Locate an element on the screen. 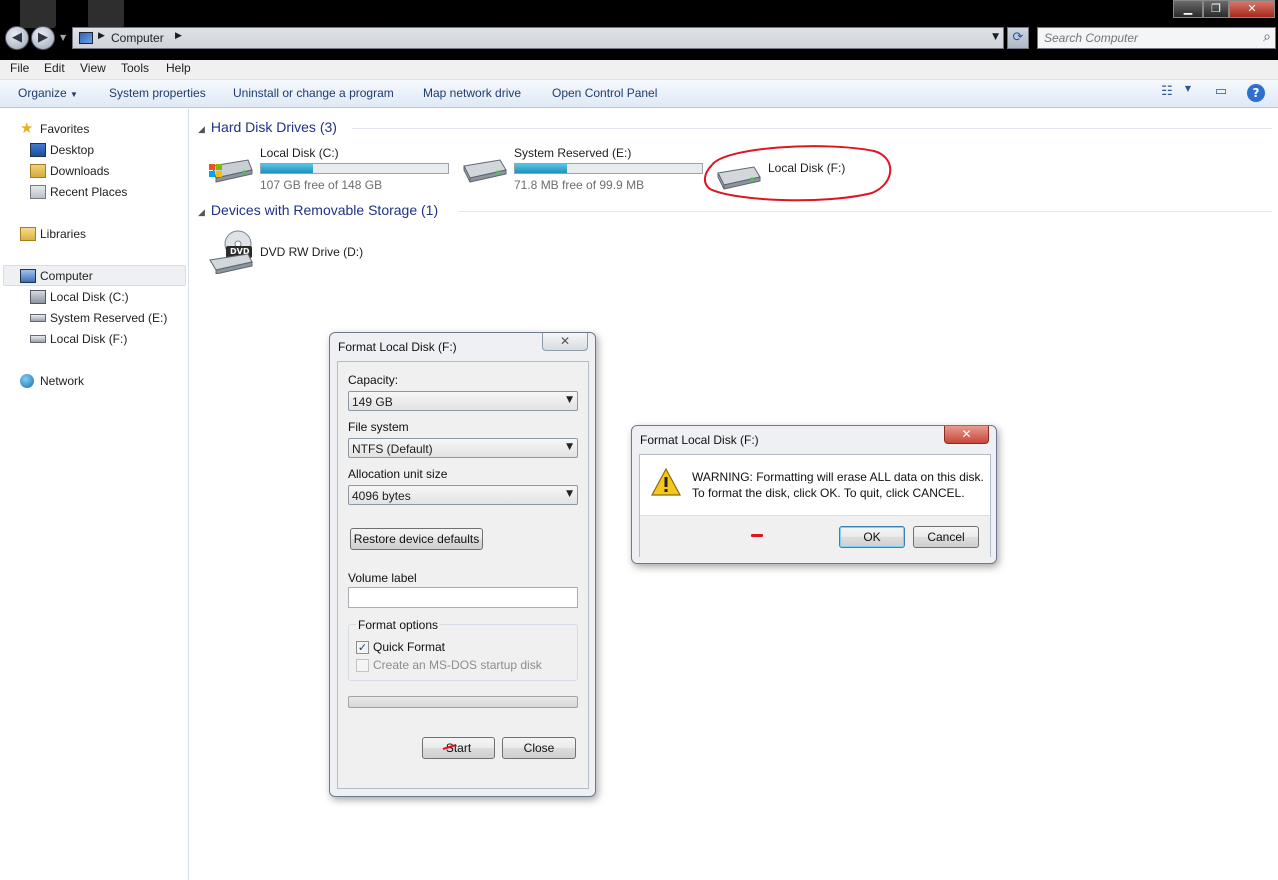  nav-item-label: Computer is located at coordinates (66, 276).